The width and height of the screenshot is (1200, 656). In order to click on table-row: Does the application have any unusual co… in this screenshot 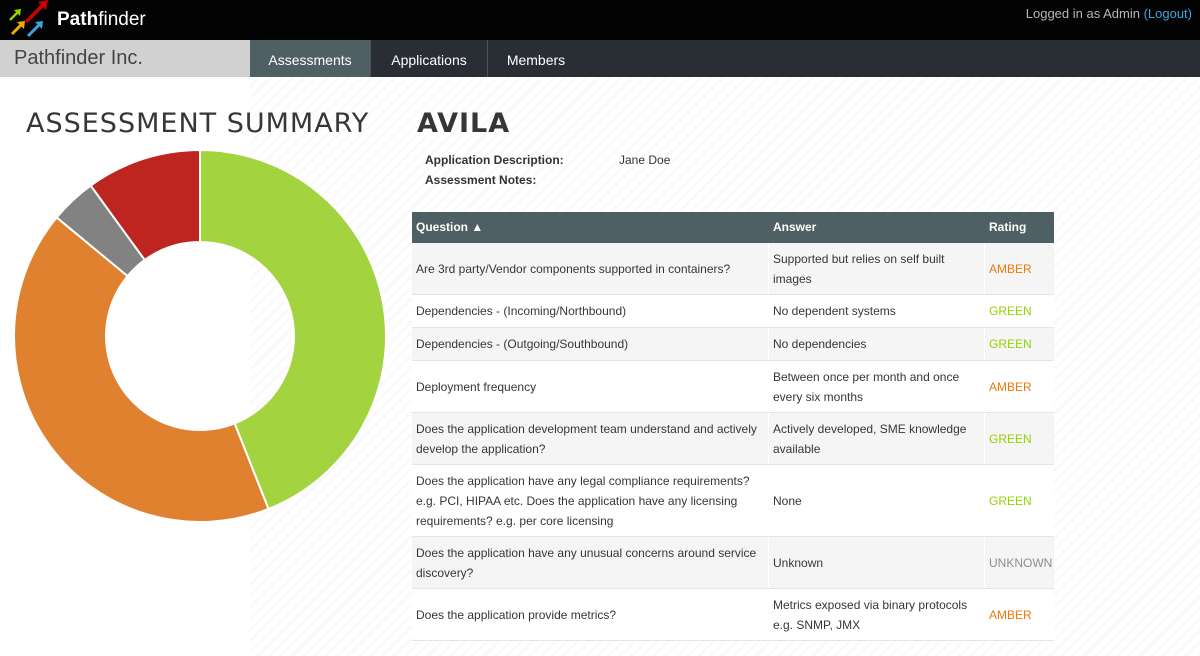, I will do `click(733, 563)`.